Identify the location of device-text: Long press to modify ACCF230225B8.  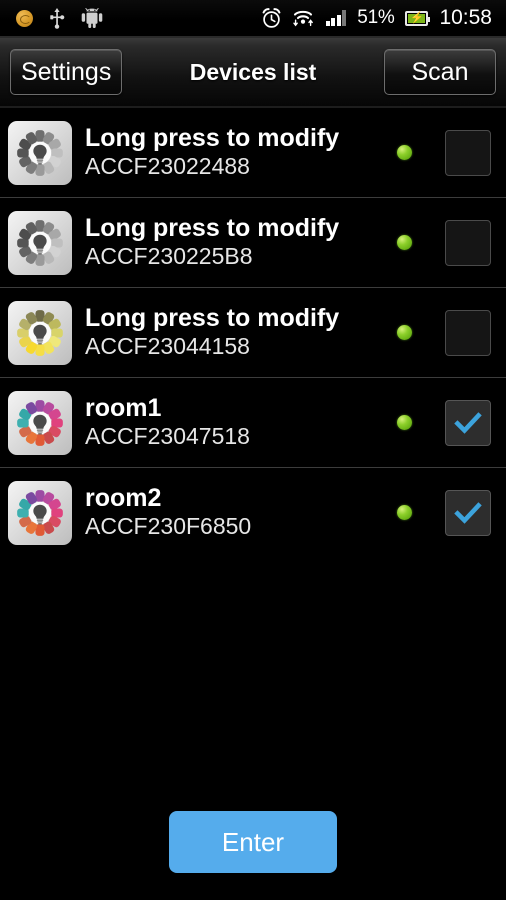
(241, 242).